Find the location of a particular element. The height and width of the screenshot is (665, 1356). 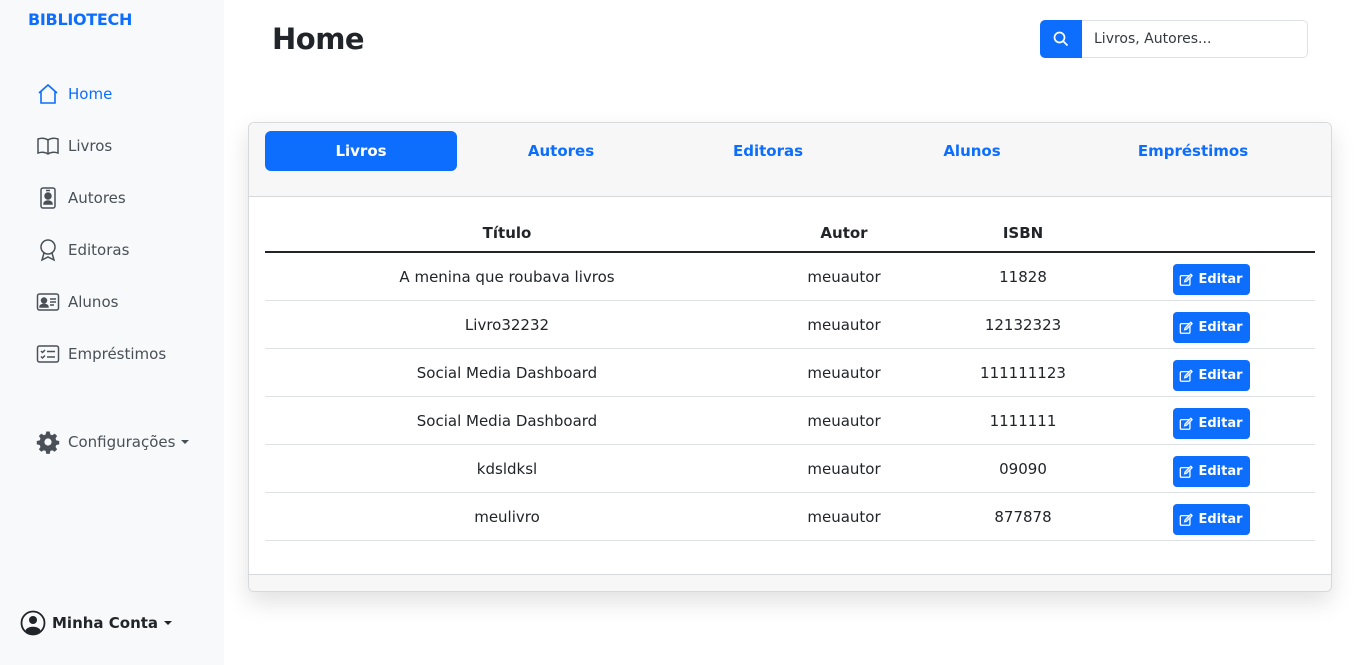

search-button is located at coordinates (1061, 39).